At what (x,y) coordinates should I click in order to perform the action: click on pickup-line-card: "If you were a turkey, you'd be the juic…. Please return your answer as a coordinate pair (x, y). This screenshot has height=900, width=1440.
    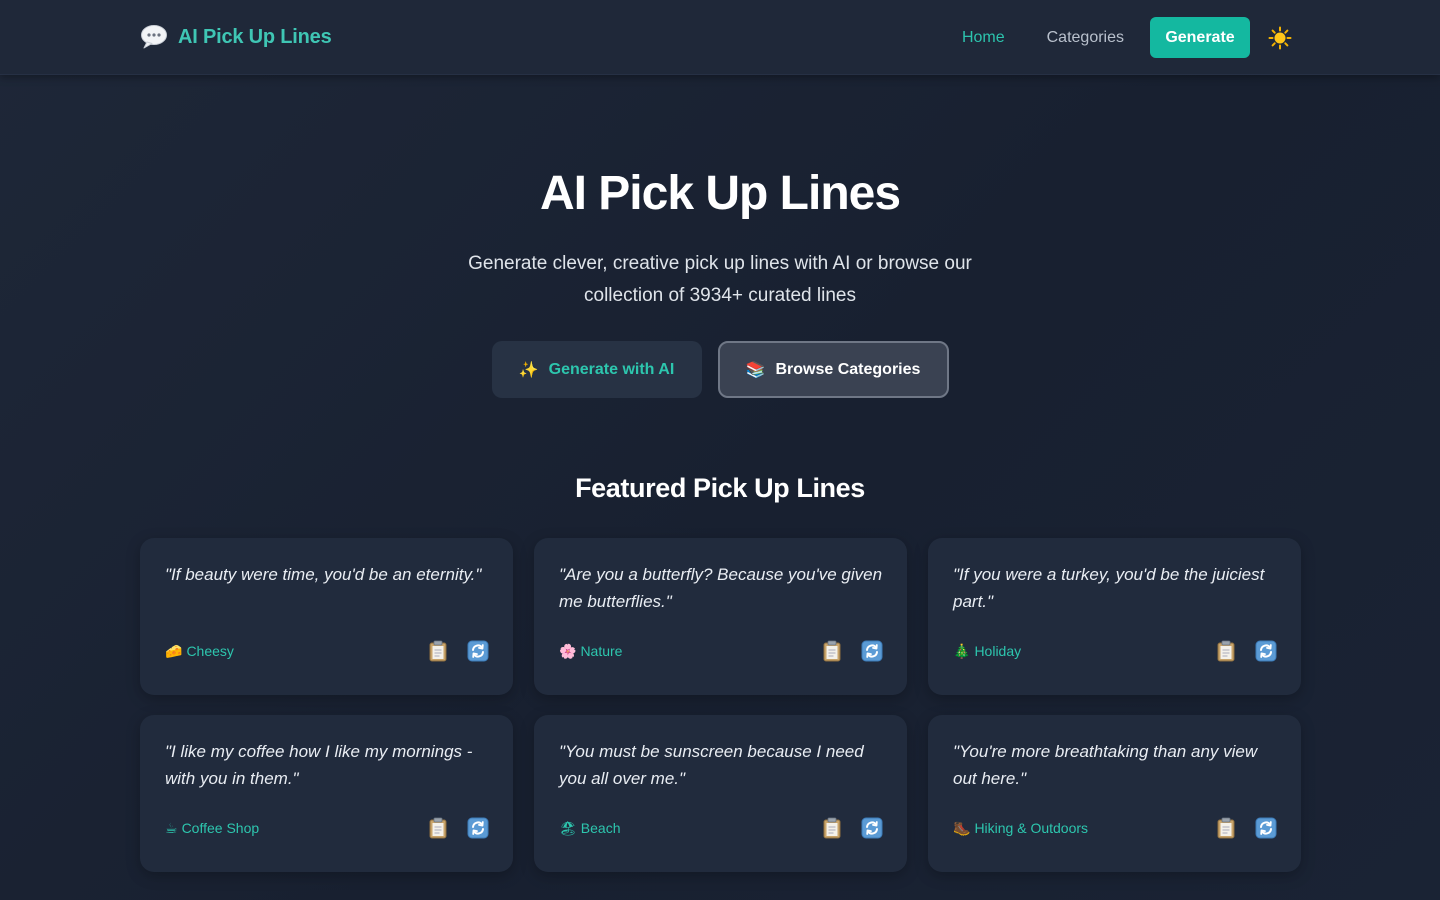
    Looking at the image, I should click on (1114, 616).